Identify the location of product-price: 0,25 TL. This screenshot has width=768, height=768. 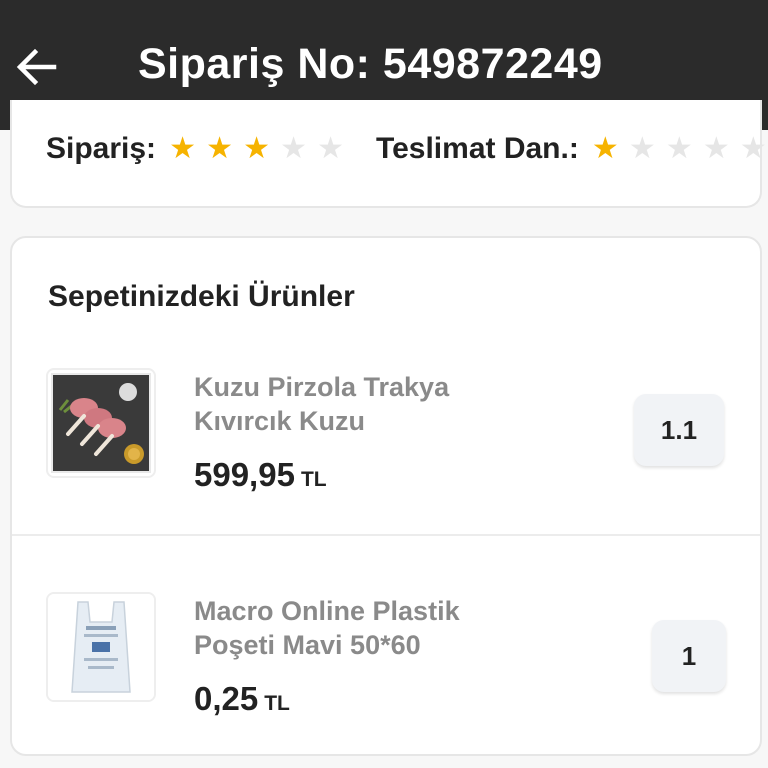
(242, 699).